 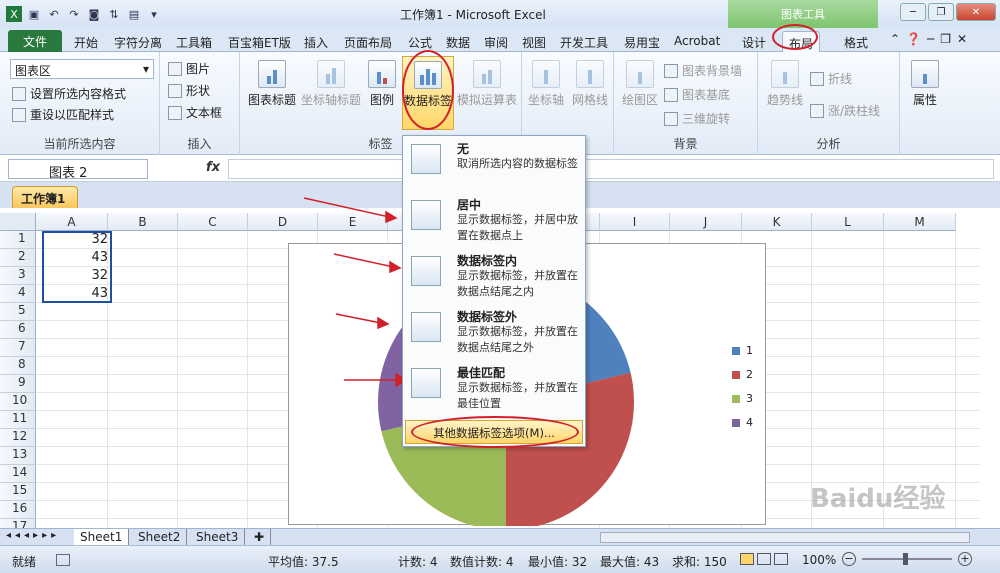 I want to click on customize-icon: ▾, so click(x=154, y=14).